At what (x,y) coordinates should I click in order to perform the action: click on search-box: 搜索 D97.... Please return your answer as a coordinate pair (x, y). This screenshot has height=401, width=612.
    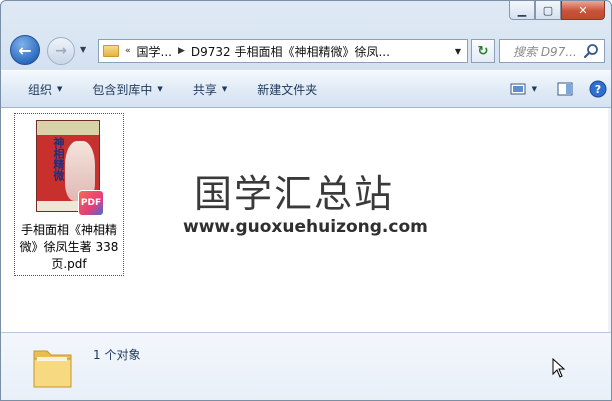
    Looking at the image, I should click on (552, 51).